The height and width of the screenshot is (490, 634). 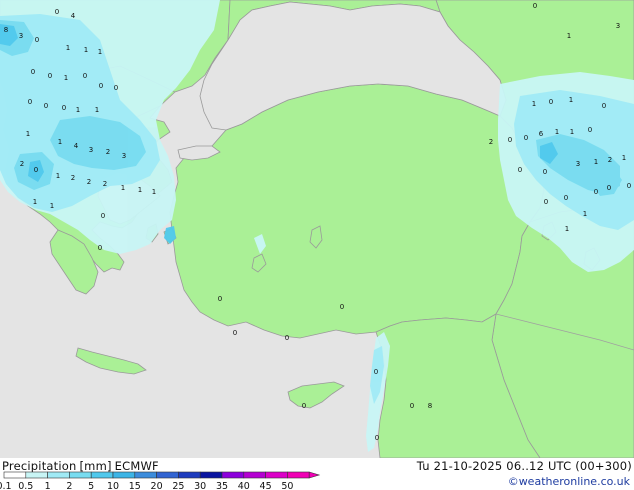 I want to click on legend-tick-label: 35, so click(x=222, y=485).